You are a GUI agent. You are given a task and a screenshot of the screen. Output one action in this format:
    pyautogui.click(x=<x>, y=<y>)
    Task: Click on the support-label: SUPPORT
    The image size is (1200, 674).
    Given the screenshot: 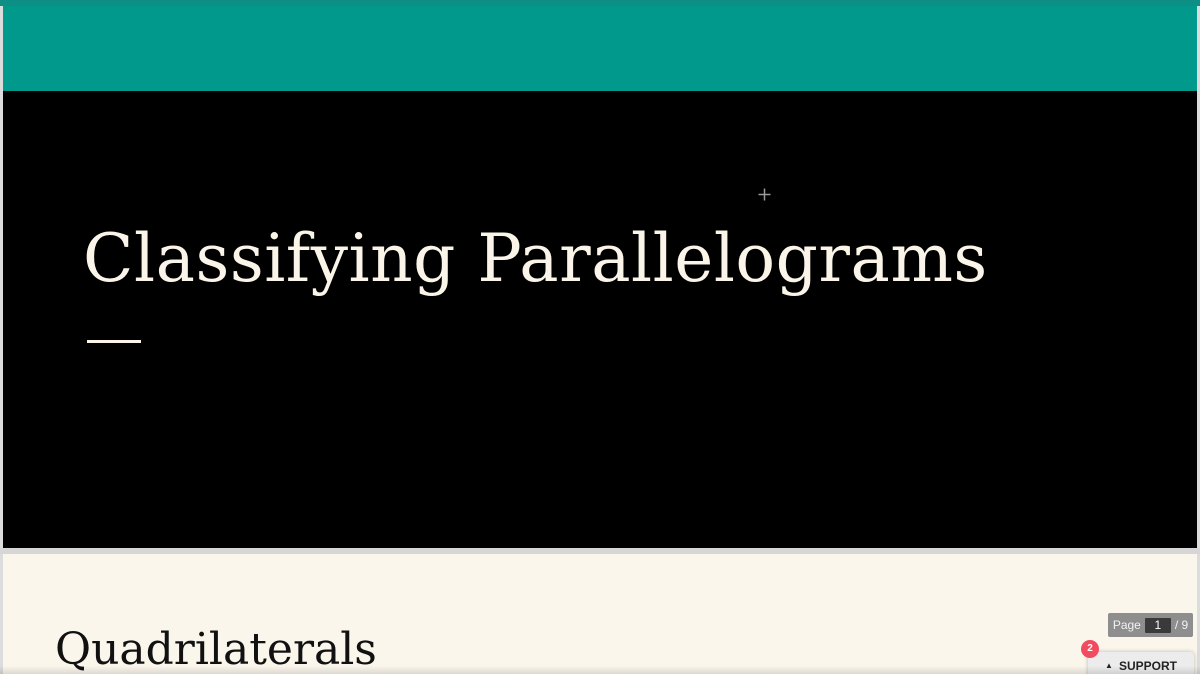 What is the action you would take?
    pyautogui.click(x=1147, y=666)
    